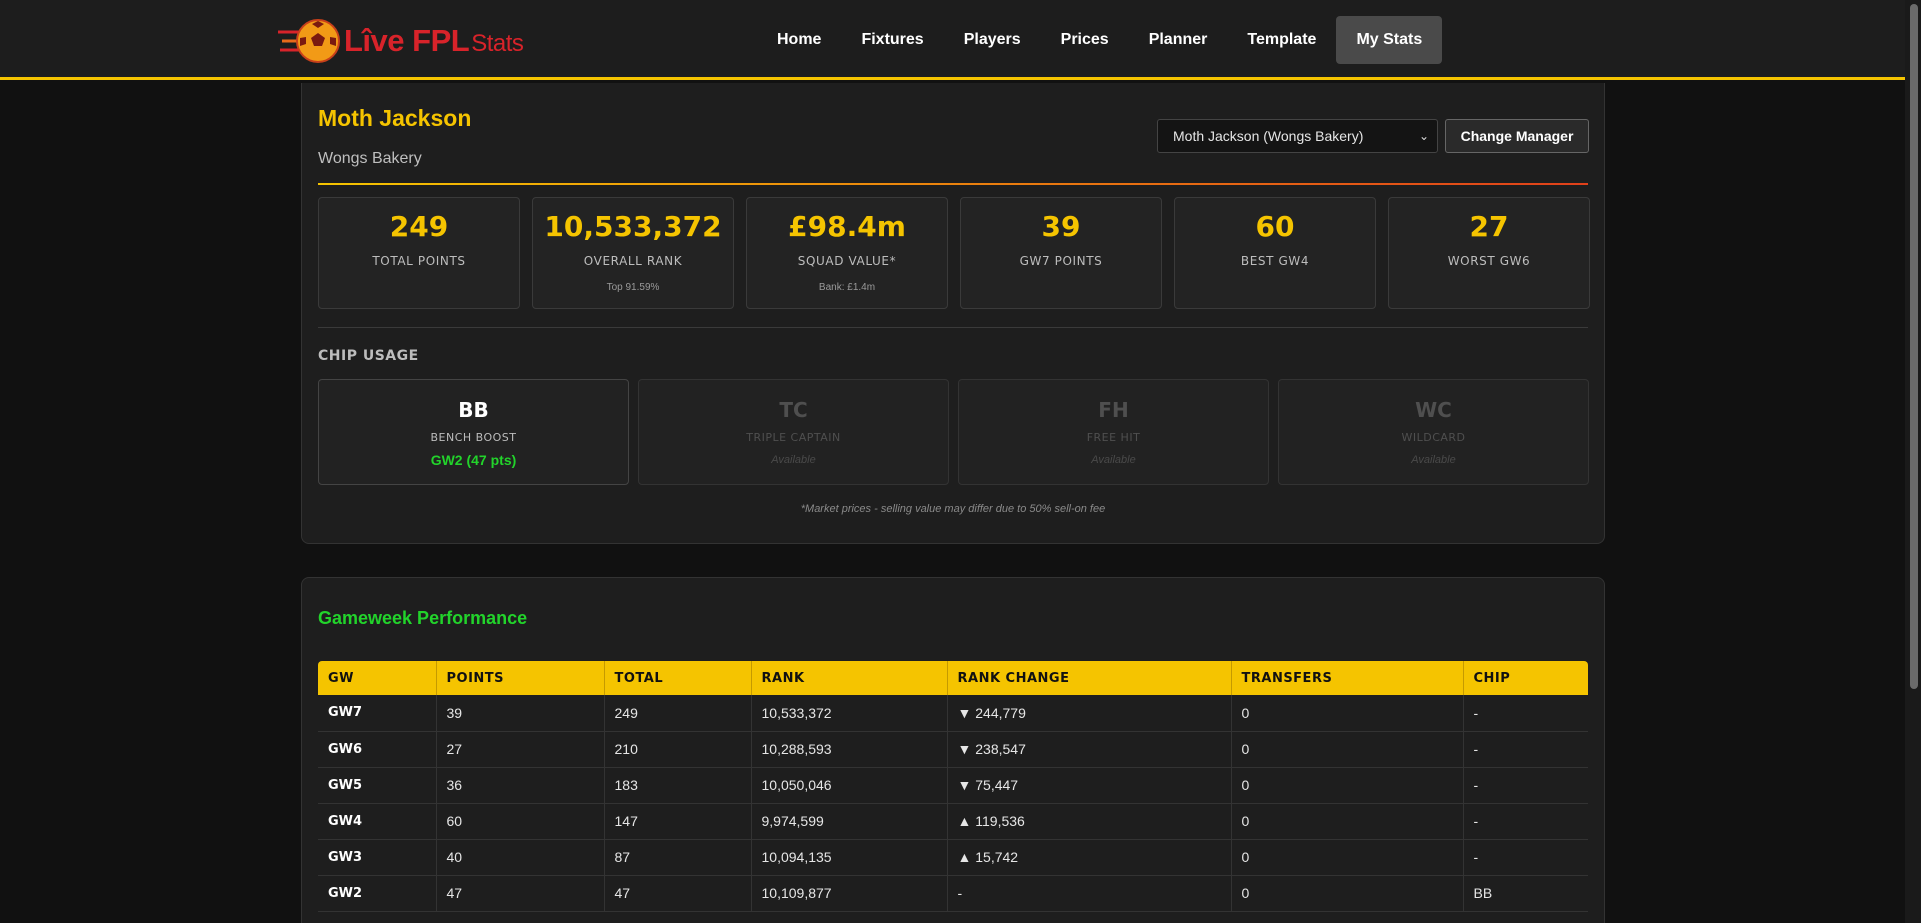  What do you see at coordinates (377, 857) in the screenshot?
I see `gw-cell: GW3` at bounding box center [377, 857].